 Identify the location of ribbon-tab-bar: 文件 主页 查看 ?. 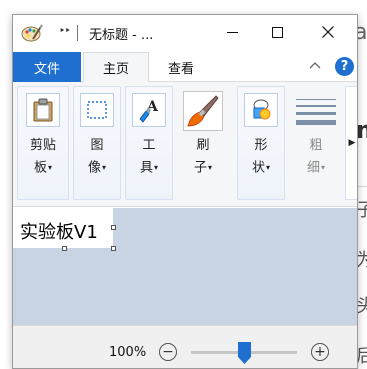
(185, 67).